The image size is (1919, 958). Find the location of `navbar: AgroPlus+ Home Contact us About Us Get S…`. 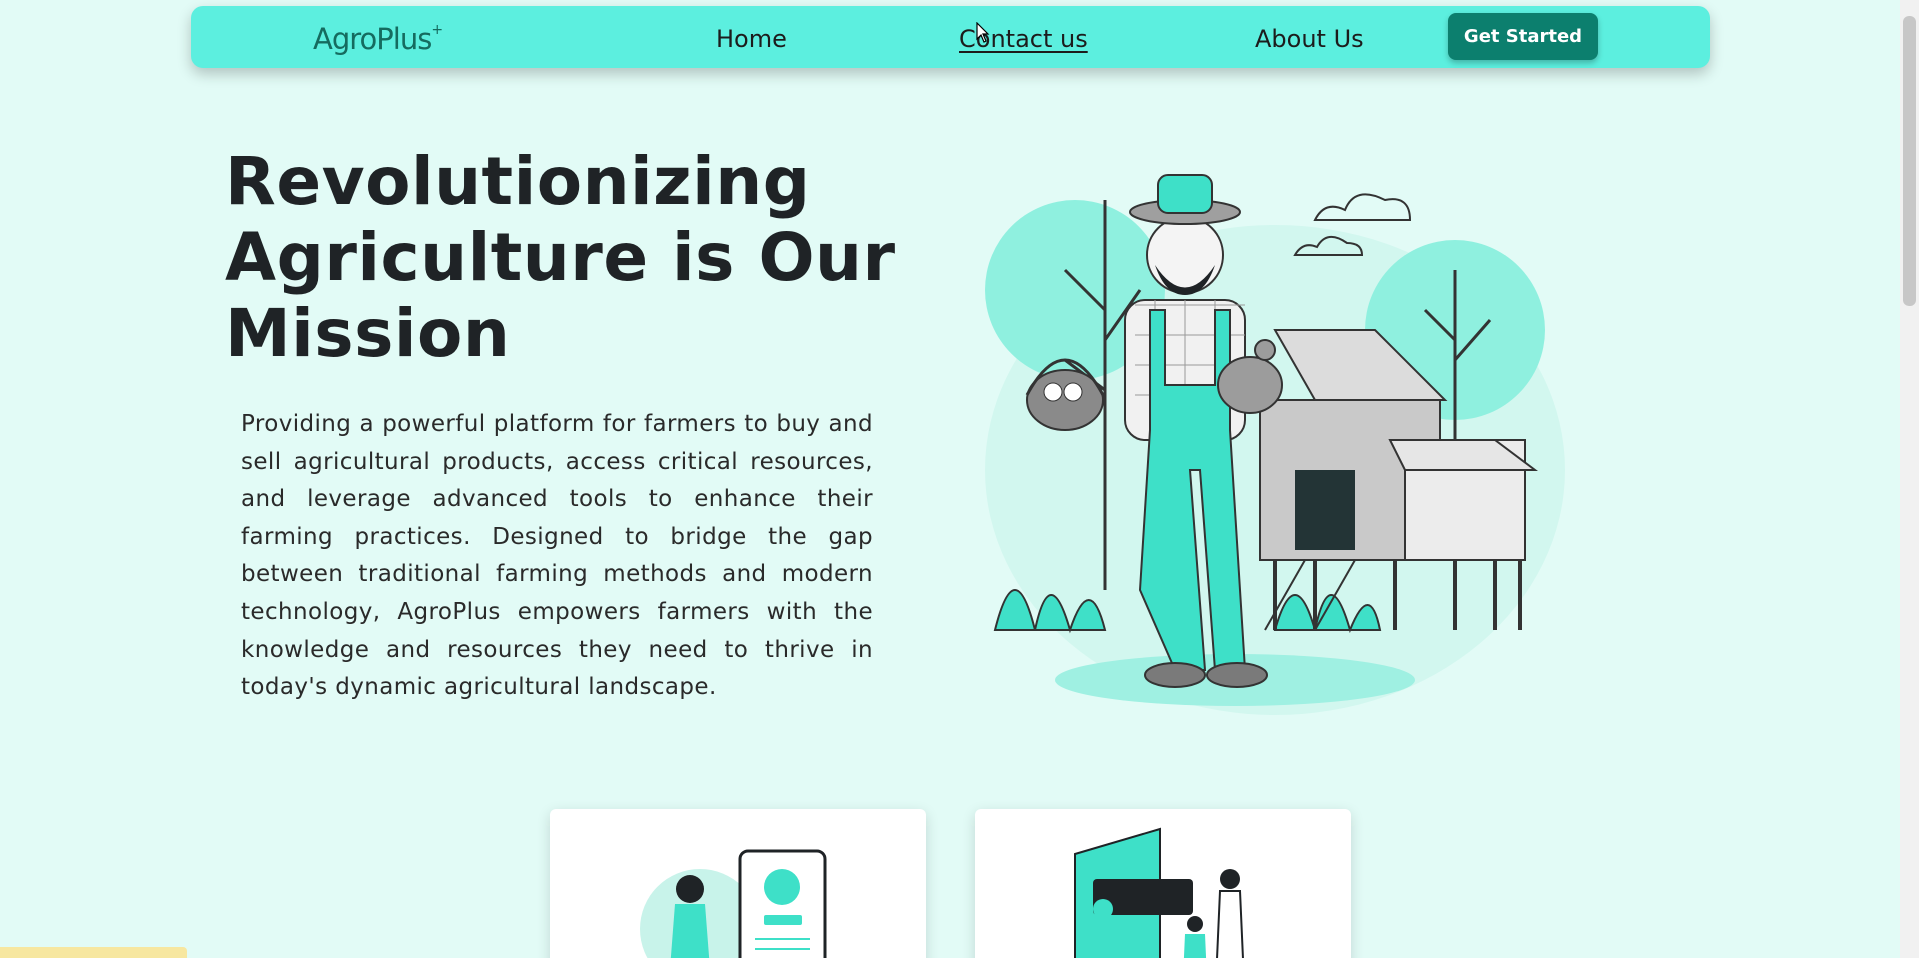

navbar: AgroPlus+ Home Contact us About Us Get S… is located at coordinates (950, 37).